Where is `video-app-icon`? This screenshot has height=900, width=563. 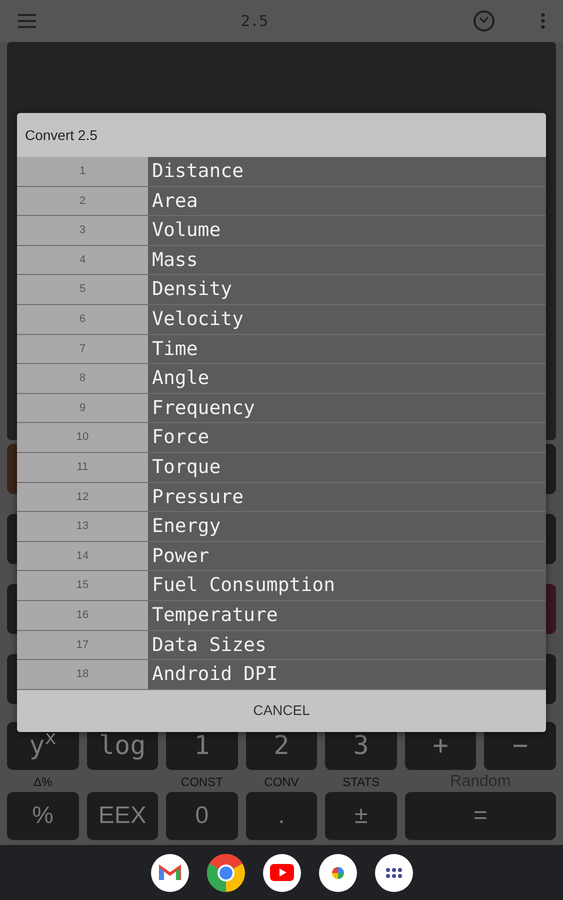
video-app-icon is located at coordinates (281, 873).